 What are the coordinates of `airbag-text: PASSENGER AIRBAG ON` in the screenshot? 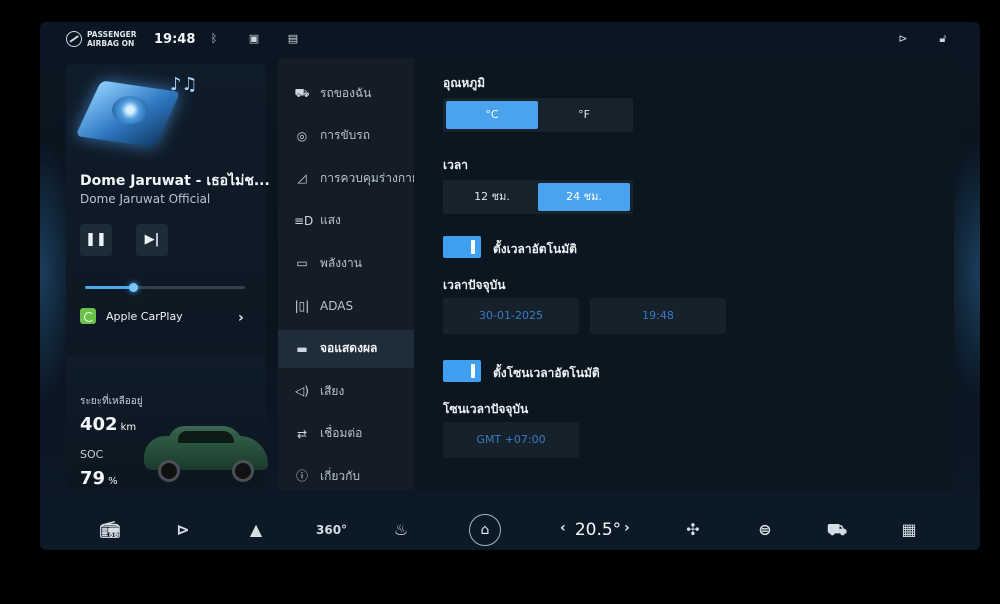 It's located at (112, 39).